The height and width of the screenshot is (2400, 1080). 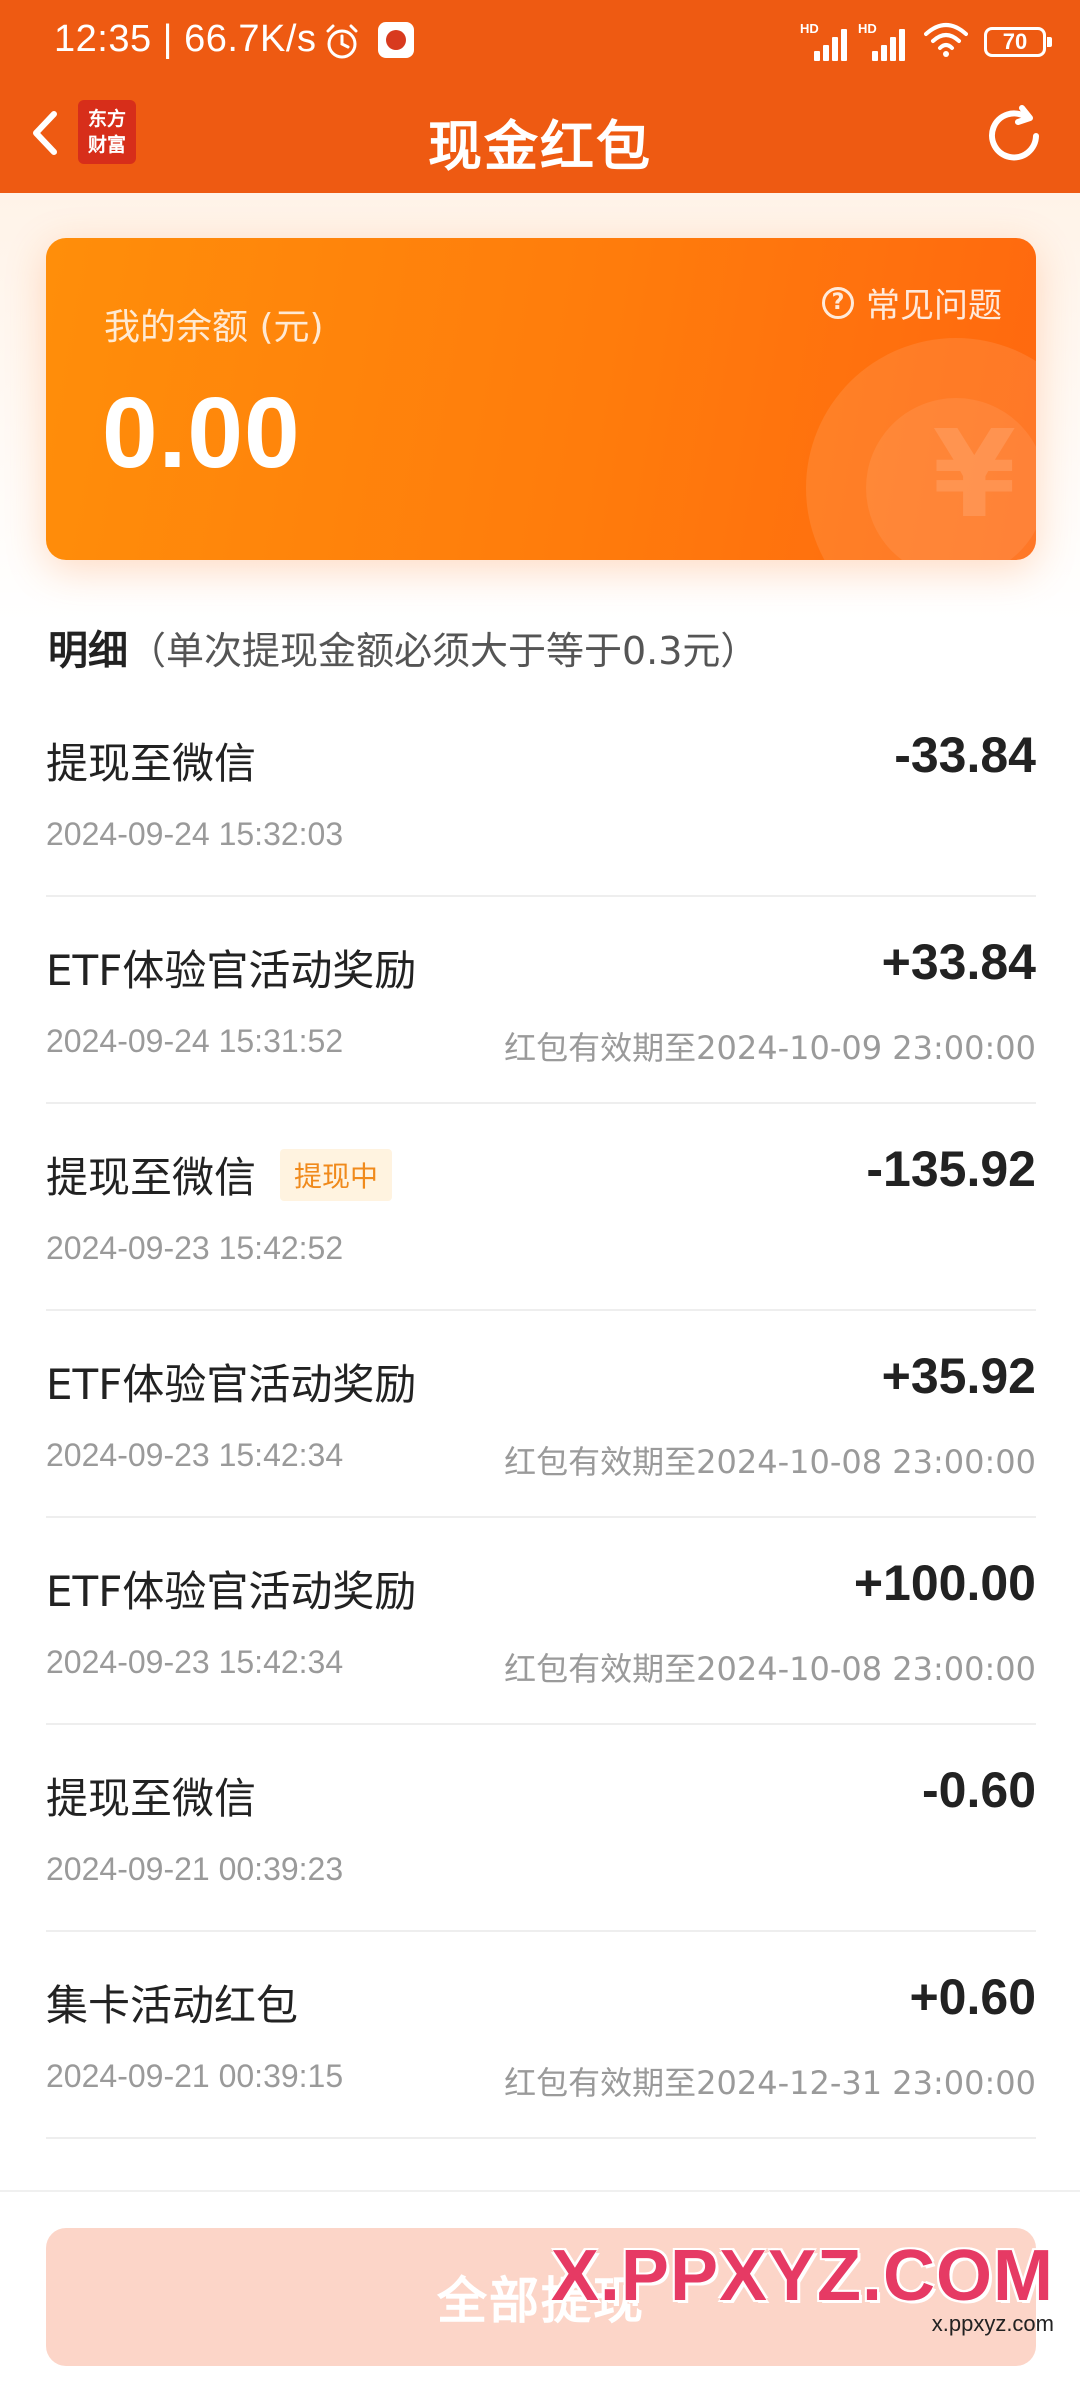 What do you see at coordinates (195, 1869) in the screenshot?
I see `transaction-time: 2024-09-21 00:39:23` at bounding box center [195, 1869].